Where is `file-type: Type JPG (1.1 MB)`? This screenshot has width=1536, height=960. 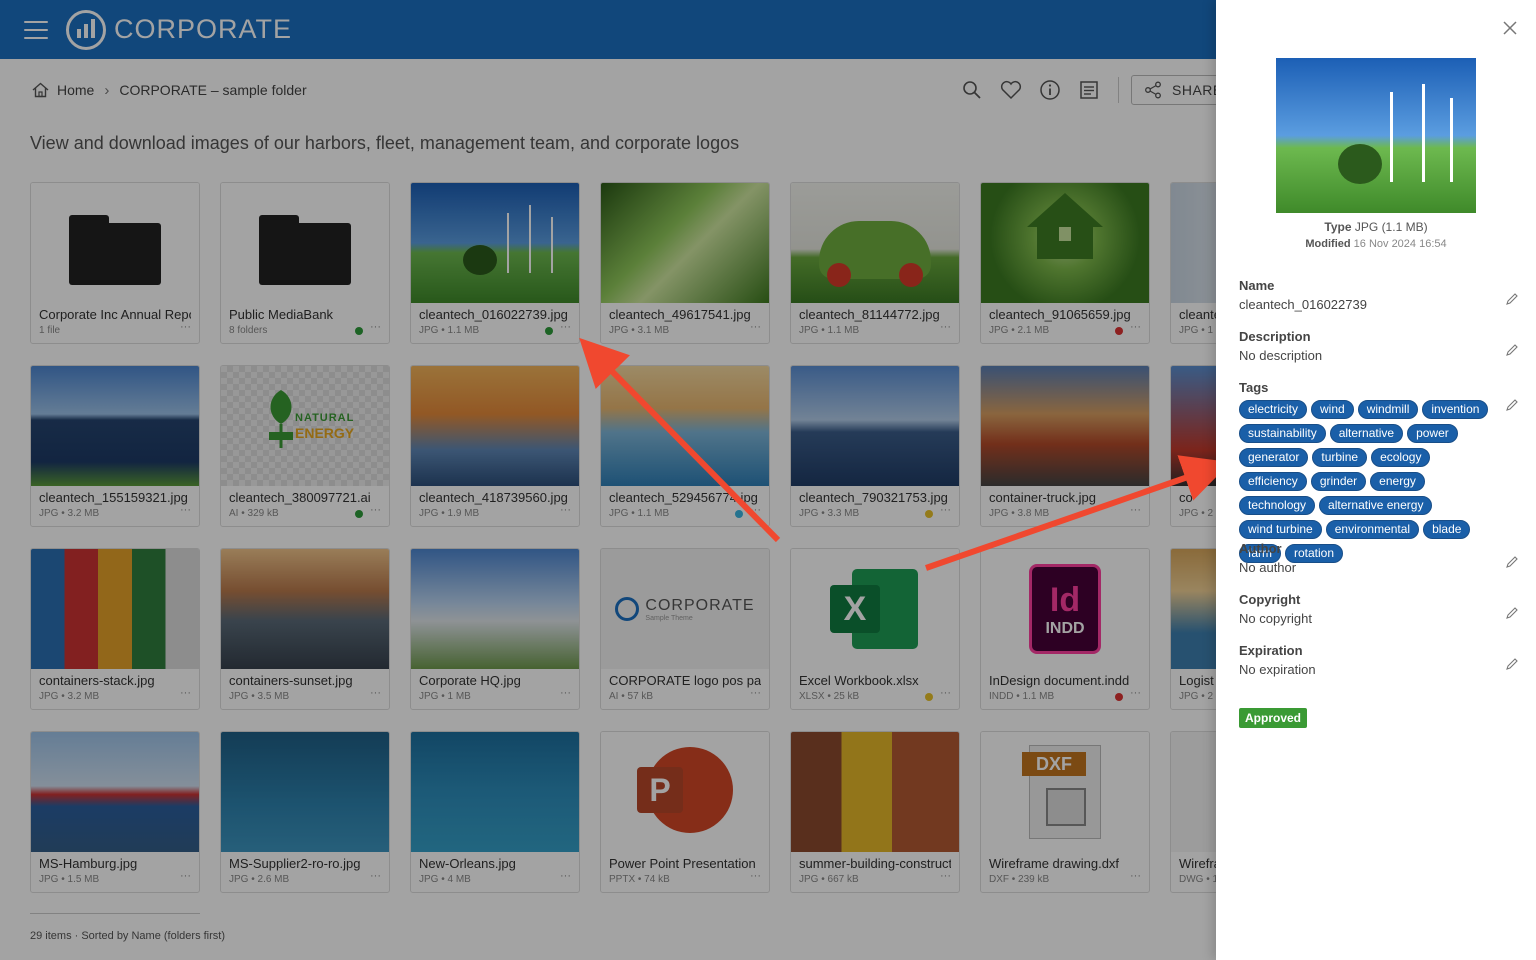 file-type: Type JPG (1.1 MB) is located at coordinates (1376, 227).